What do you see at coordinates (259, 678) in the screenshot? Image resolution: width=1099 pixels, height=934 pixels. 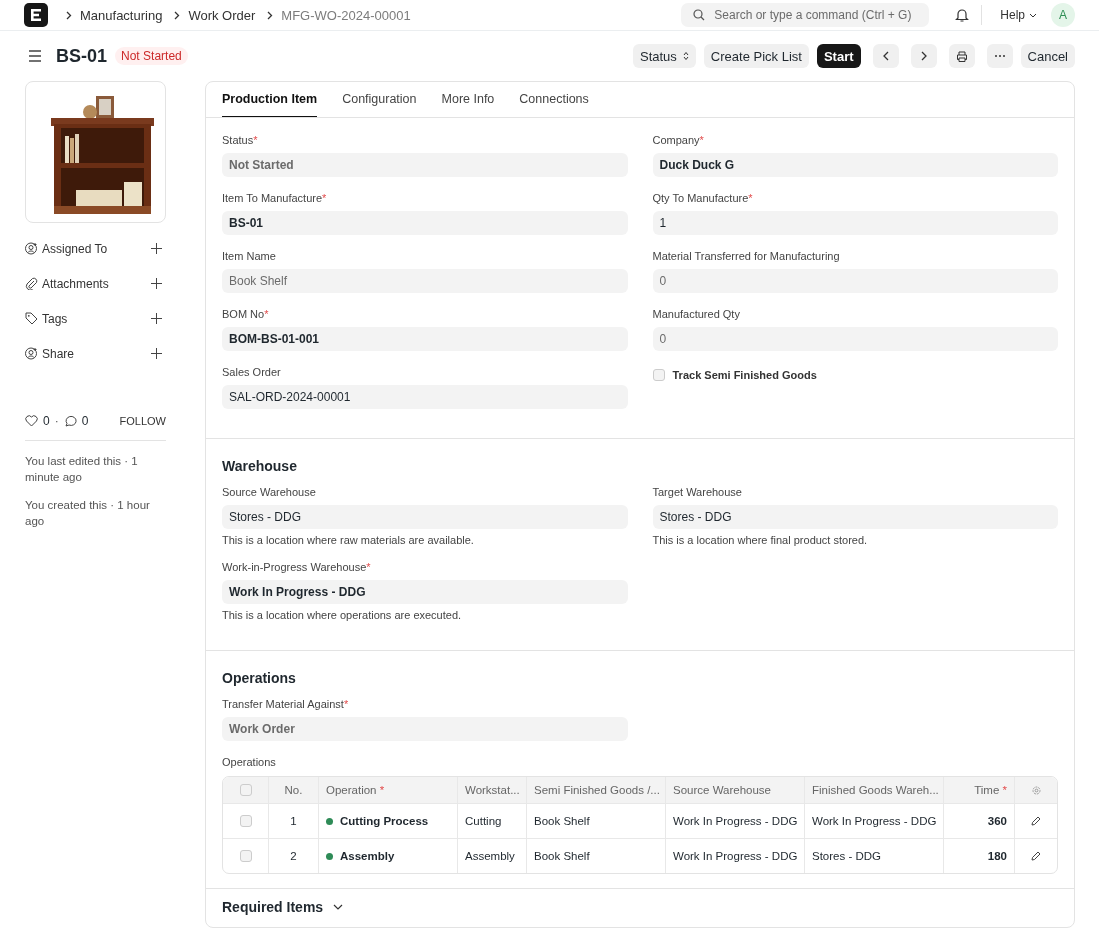 I see `section-title: Operations` at bounding box center [259, 678].